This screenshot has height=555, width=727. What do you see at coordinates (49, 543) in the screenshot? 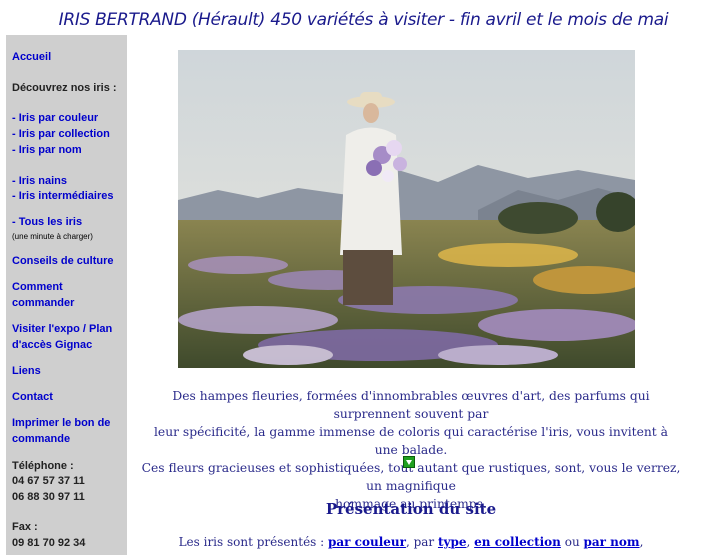
I see `fax-number: 09 81 70 92 34` at bounding box center [49, 543].